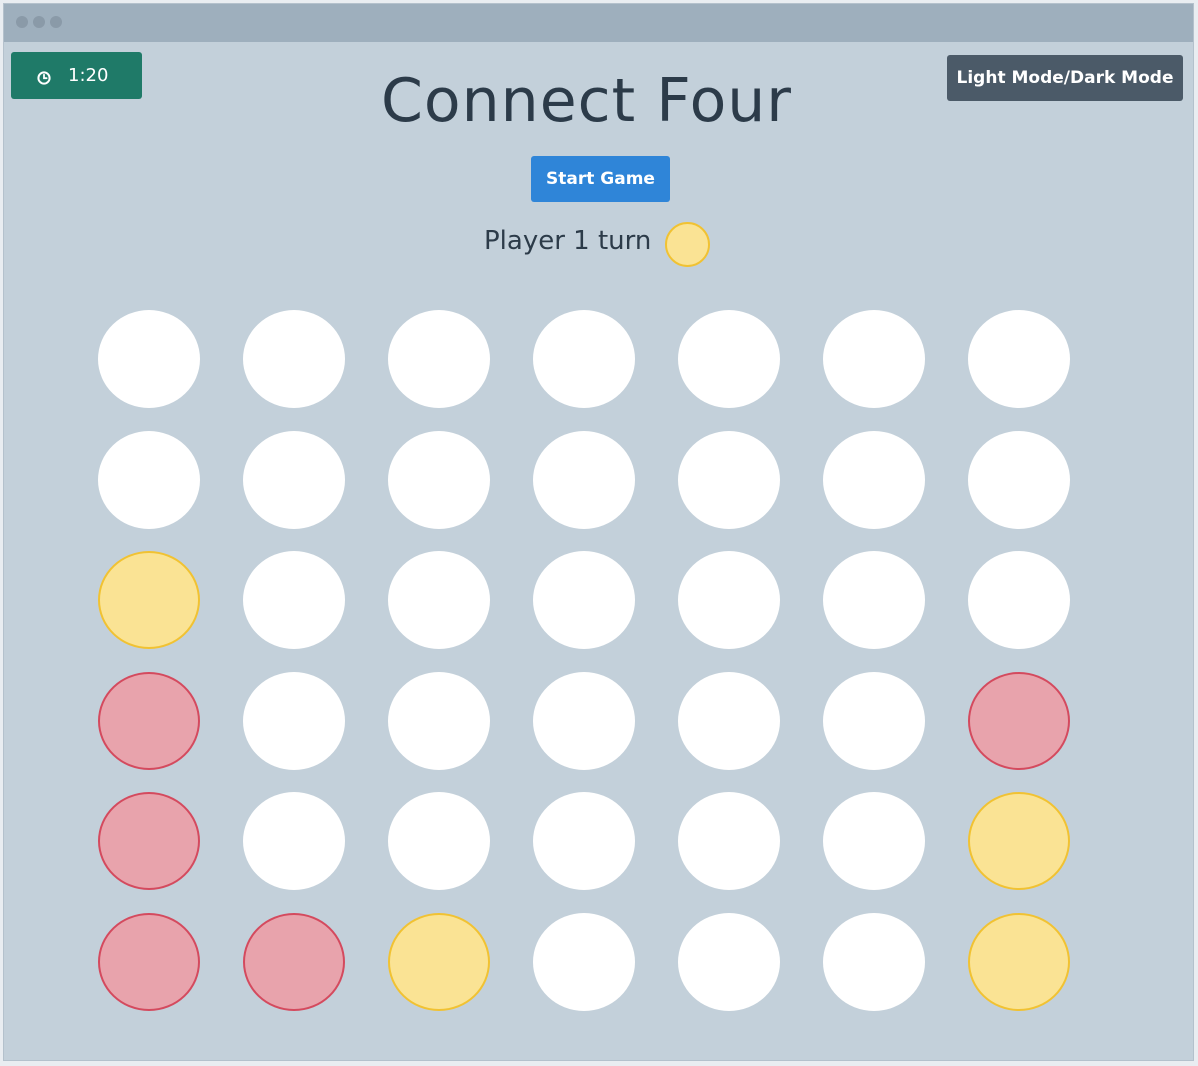 This screenshot has width=1198, height=1066. I want to click on board-slot-r3-c1, so click(149, 600).